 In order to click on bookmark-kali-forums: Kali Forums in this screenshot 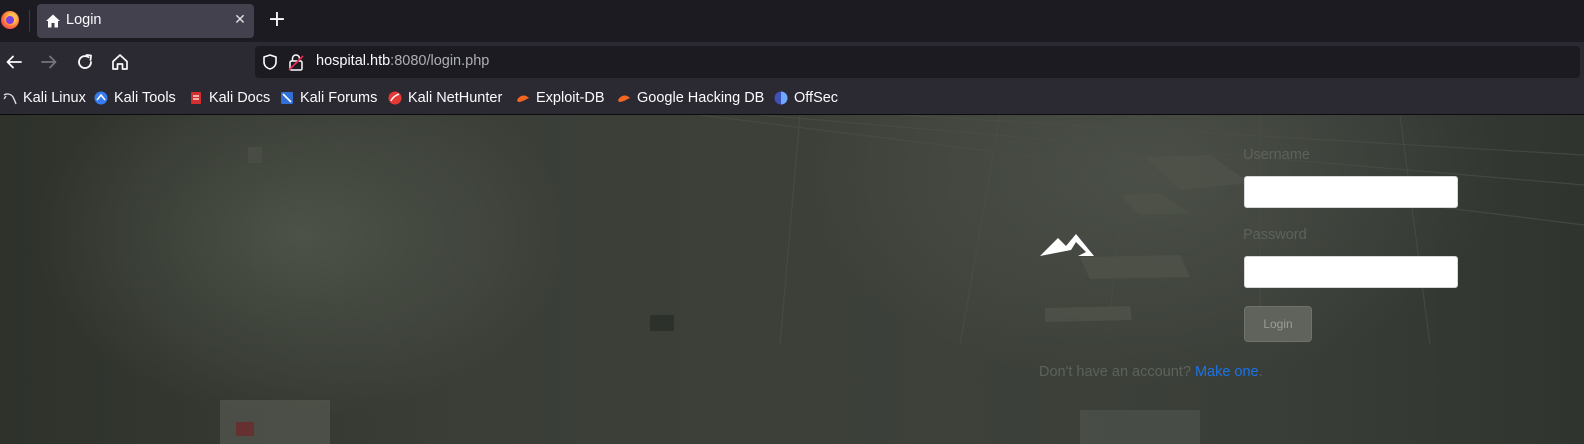, I will do `click(328, 98)`.